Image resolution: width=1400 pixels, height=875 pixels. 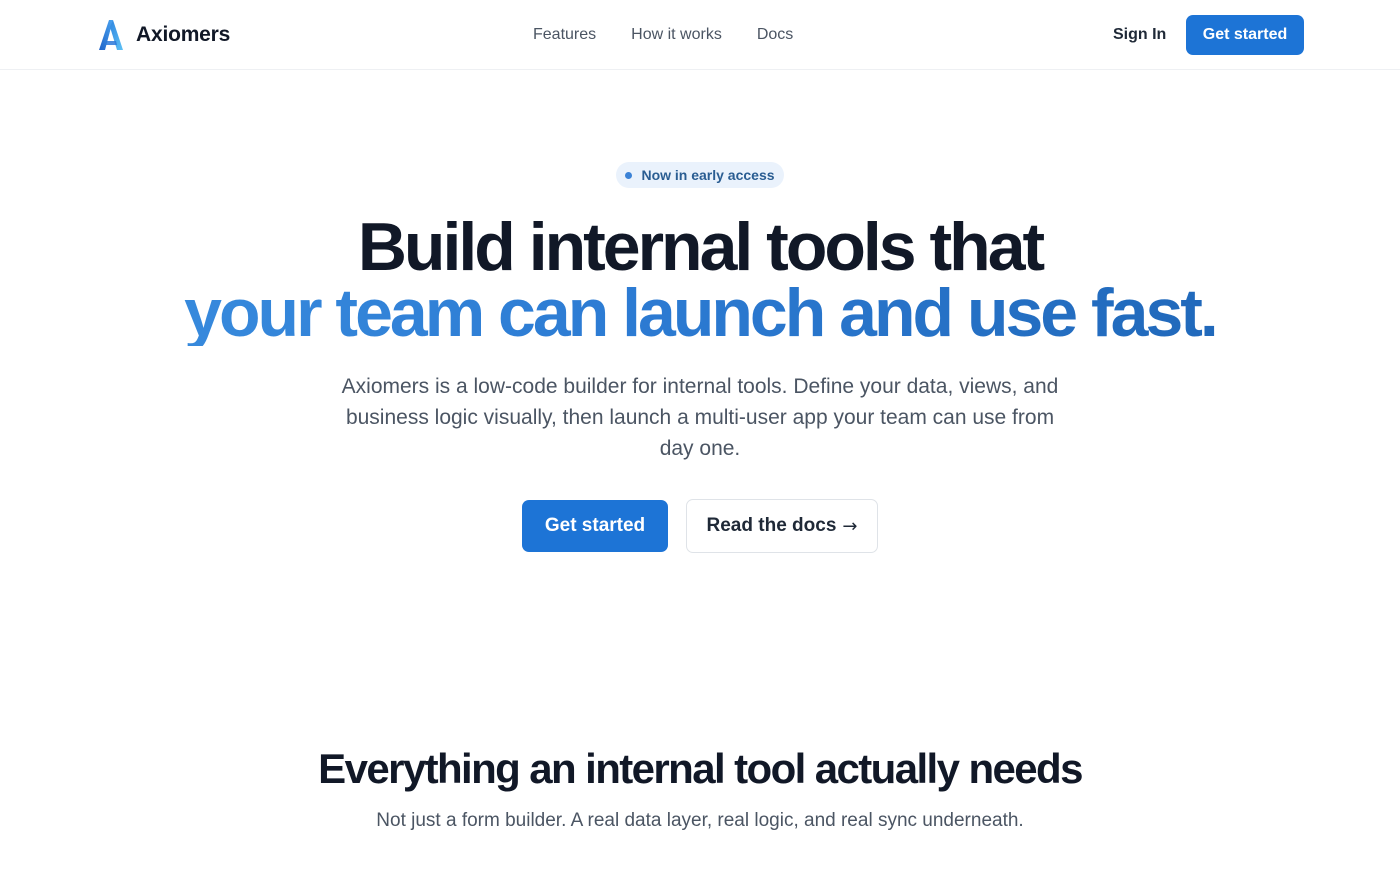 What do you see at coordinates (1139, 35) in the screenshot?
I see `sign-in-link: Sign In` at bounding box center [1139, 35].